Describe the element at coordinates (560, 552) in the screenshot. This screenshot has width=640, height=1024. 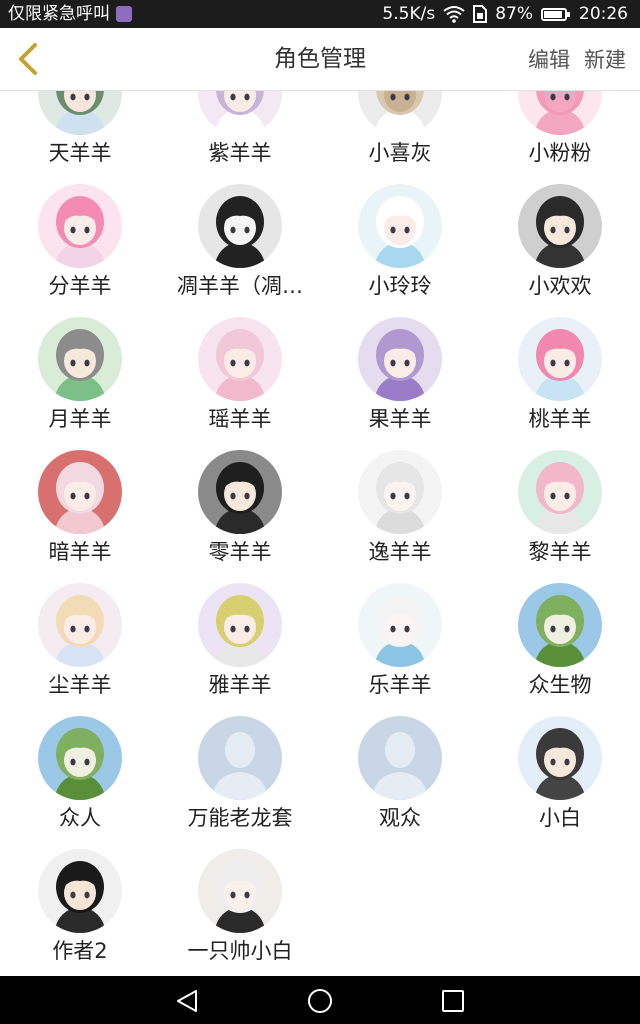
I see `character-name: 黎羊羊` at that location.